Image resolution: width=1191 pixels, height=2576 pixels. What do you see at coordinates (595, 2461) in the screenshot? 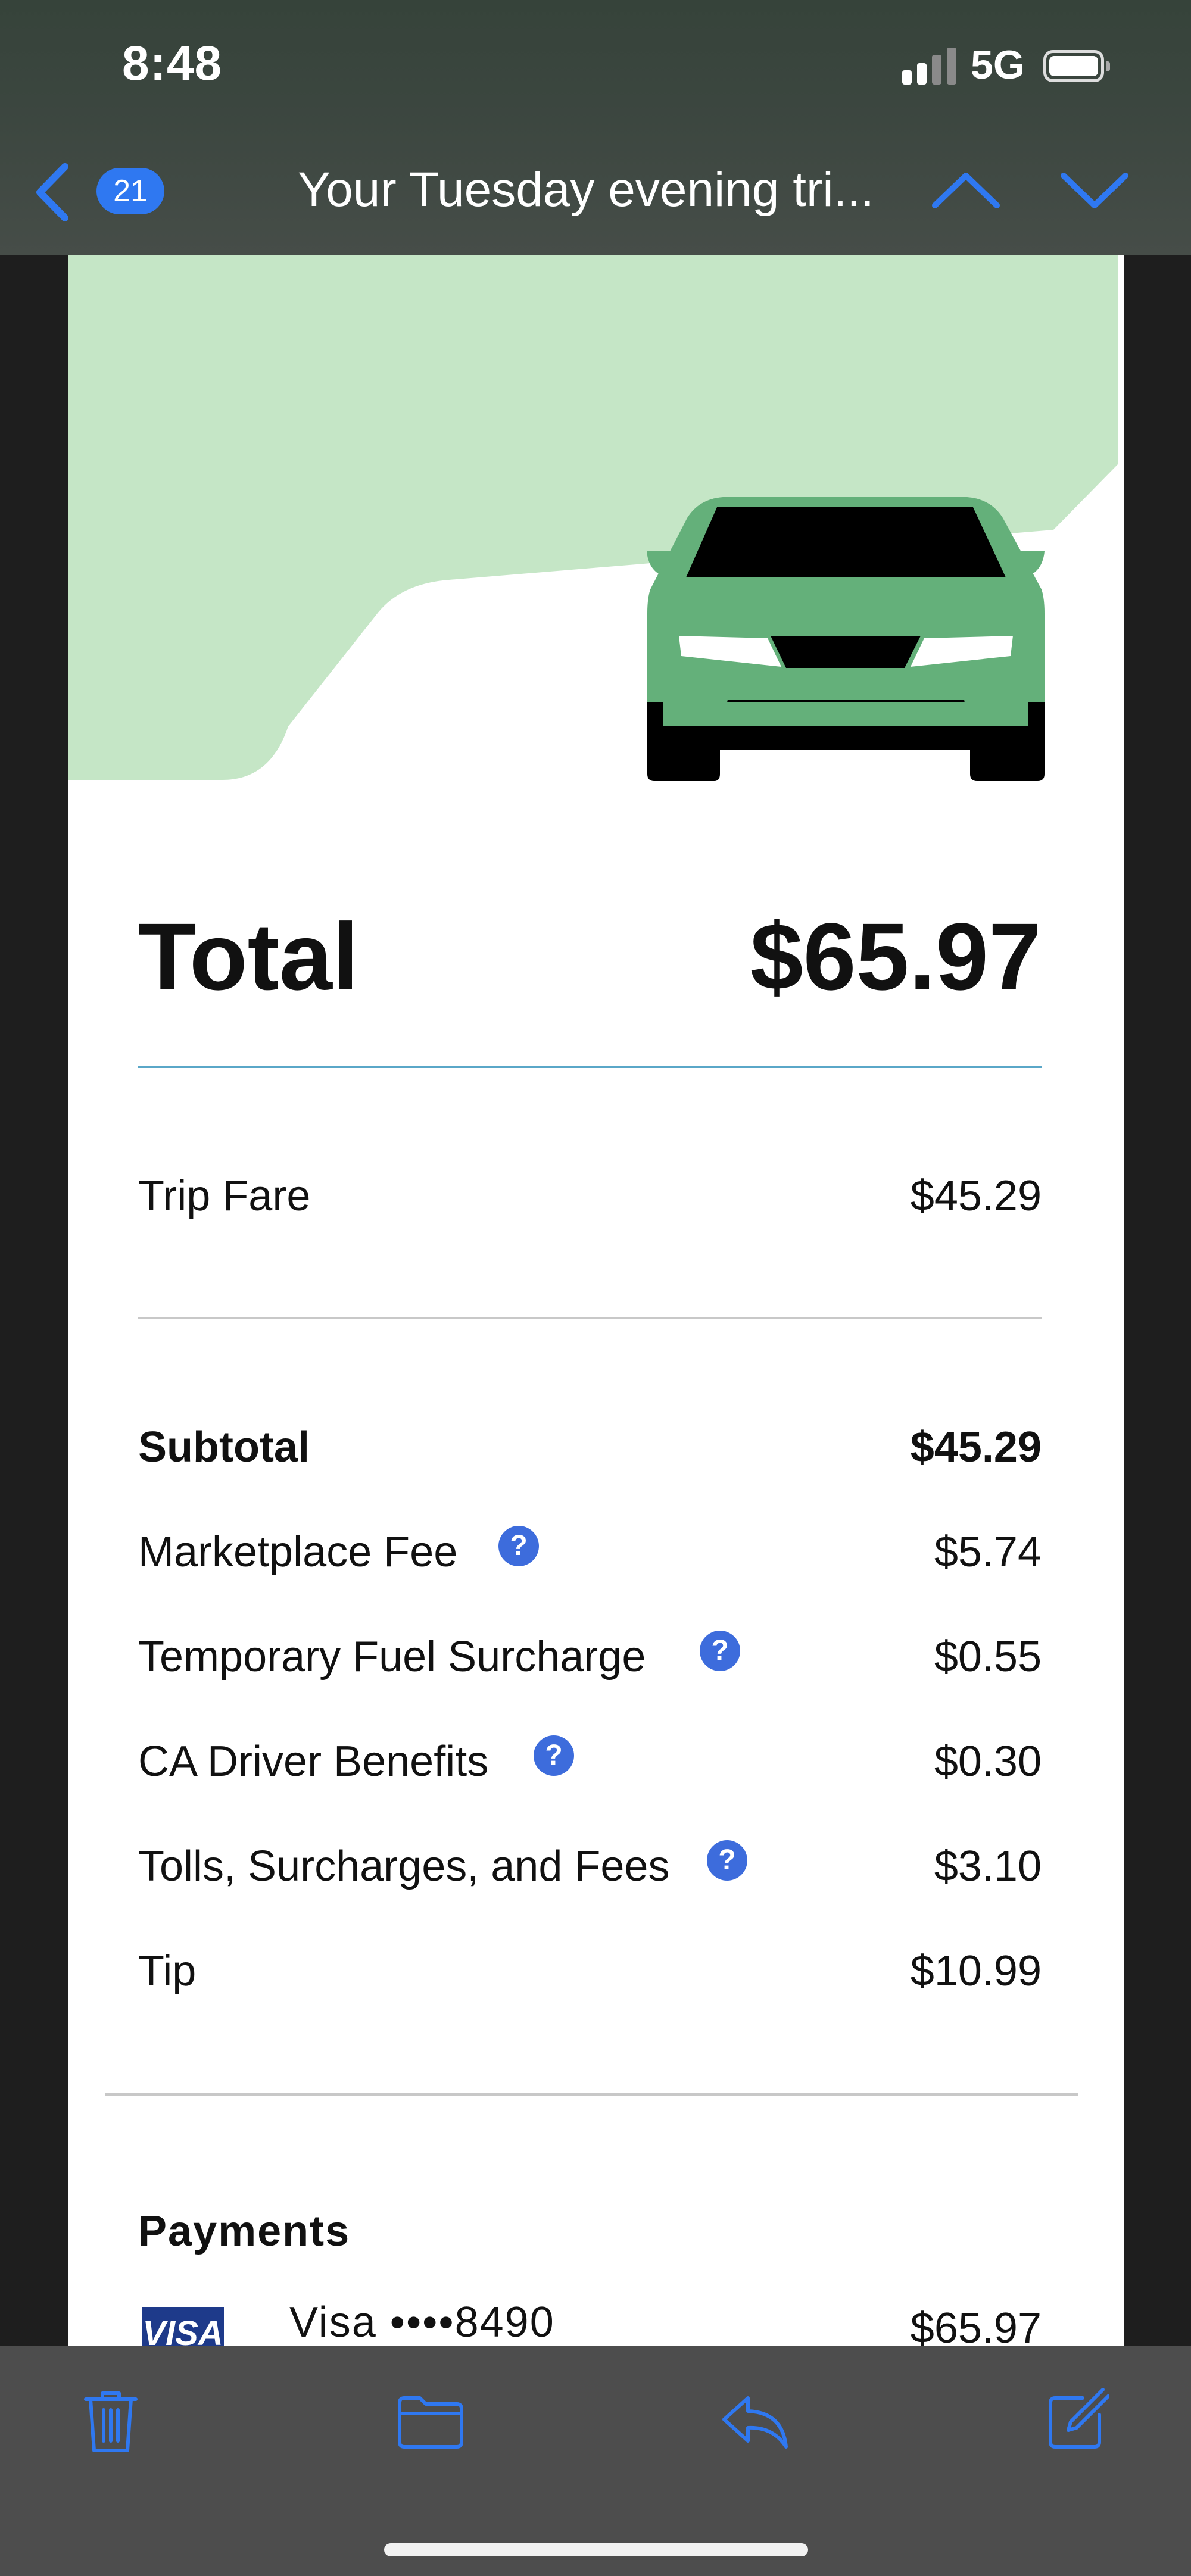
I see `bottom-toolbar` at bounding box center [595, 2461].